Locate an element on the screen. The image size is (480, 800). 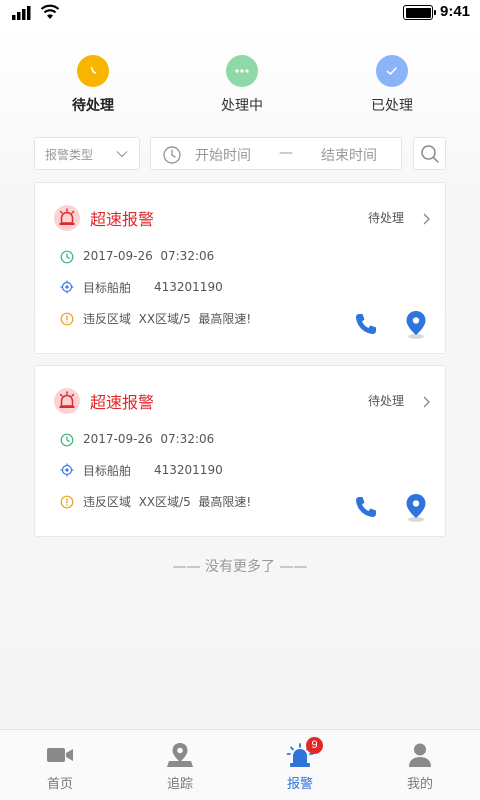
date-range-picker: 开始时间 — 结束时间 is located at coordinates (276, 153).